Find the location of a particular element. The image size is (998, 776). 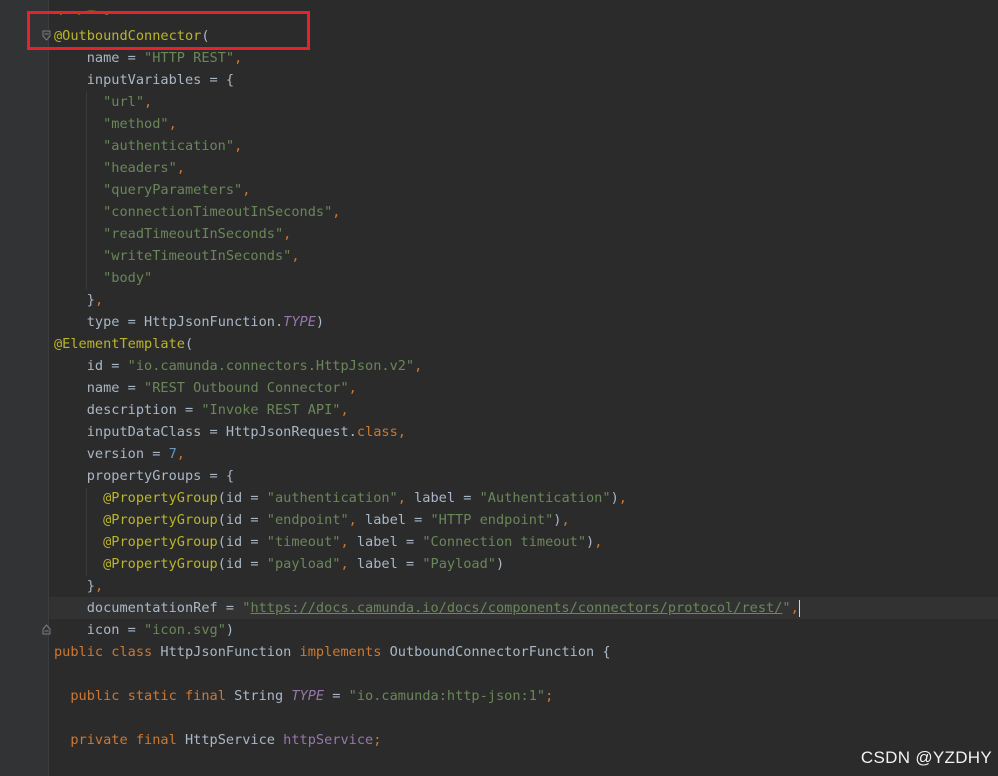

string-token: "payload" is located at coordinates (303, 564).